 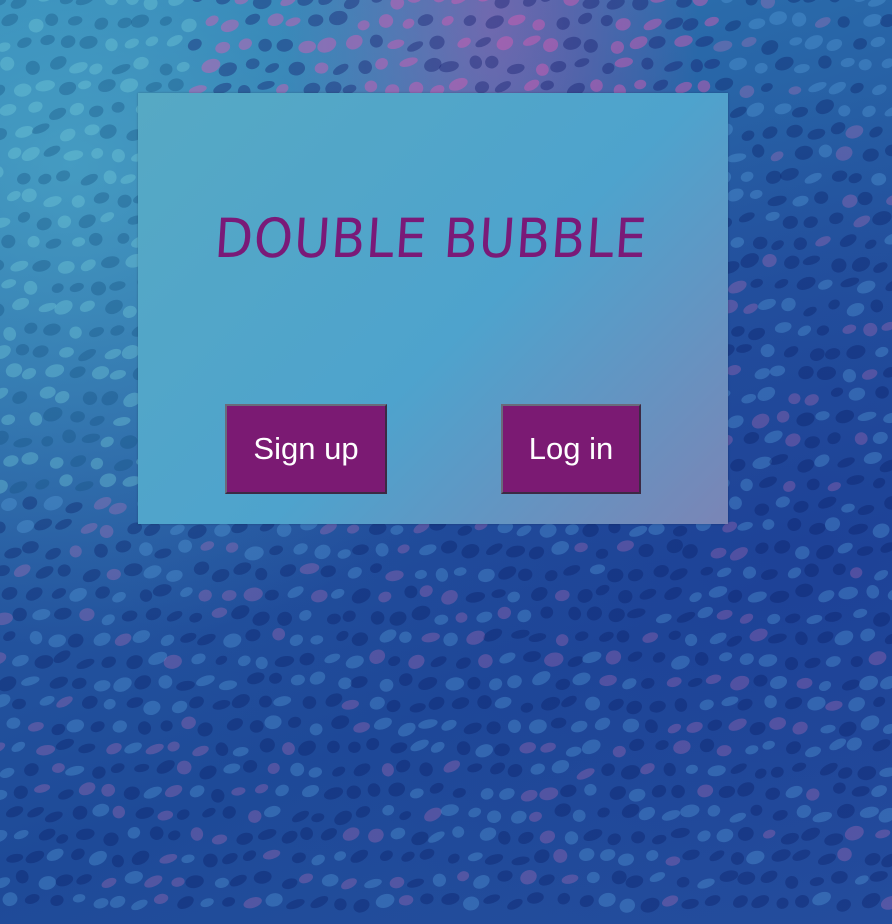 What do you see at coordinates (571, 449) in the screenshot?
I see `login-button: Log in` at bounding box center [571, 449].